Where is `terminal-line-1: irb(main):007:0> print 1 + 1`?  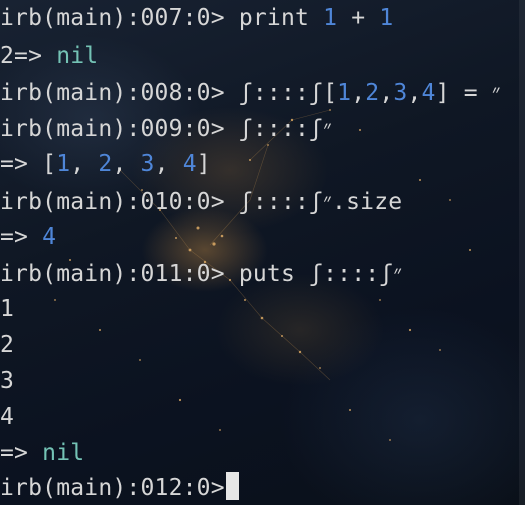
terminal-line-1: irb(main):007:0> print 1 + 1 is located at coordinates (196, 18).